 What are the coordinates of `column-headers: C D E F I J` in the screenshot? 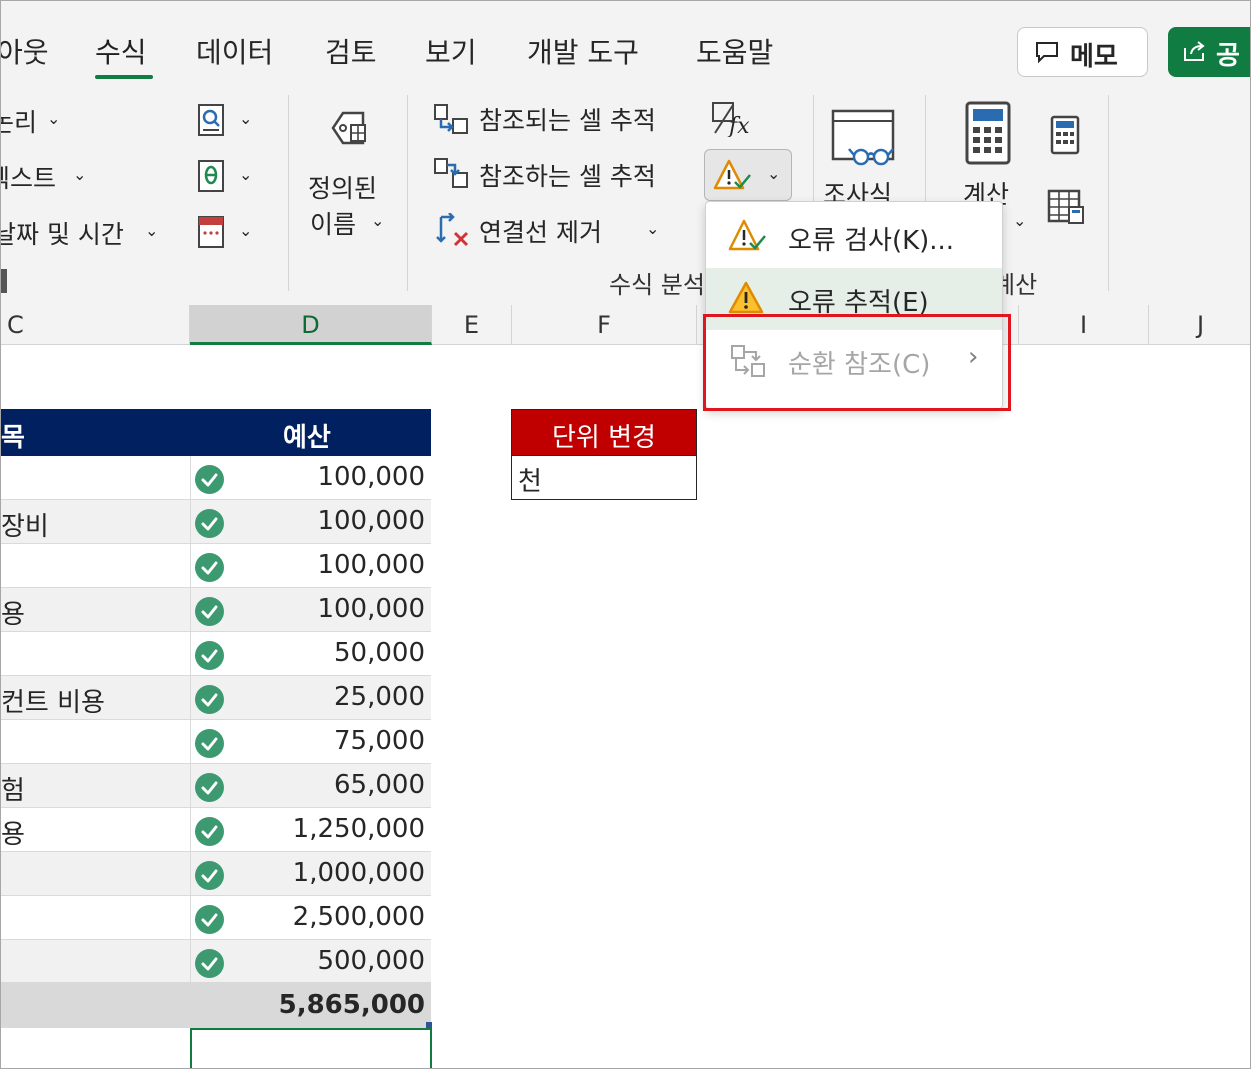 It's located at (625, 325).